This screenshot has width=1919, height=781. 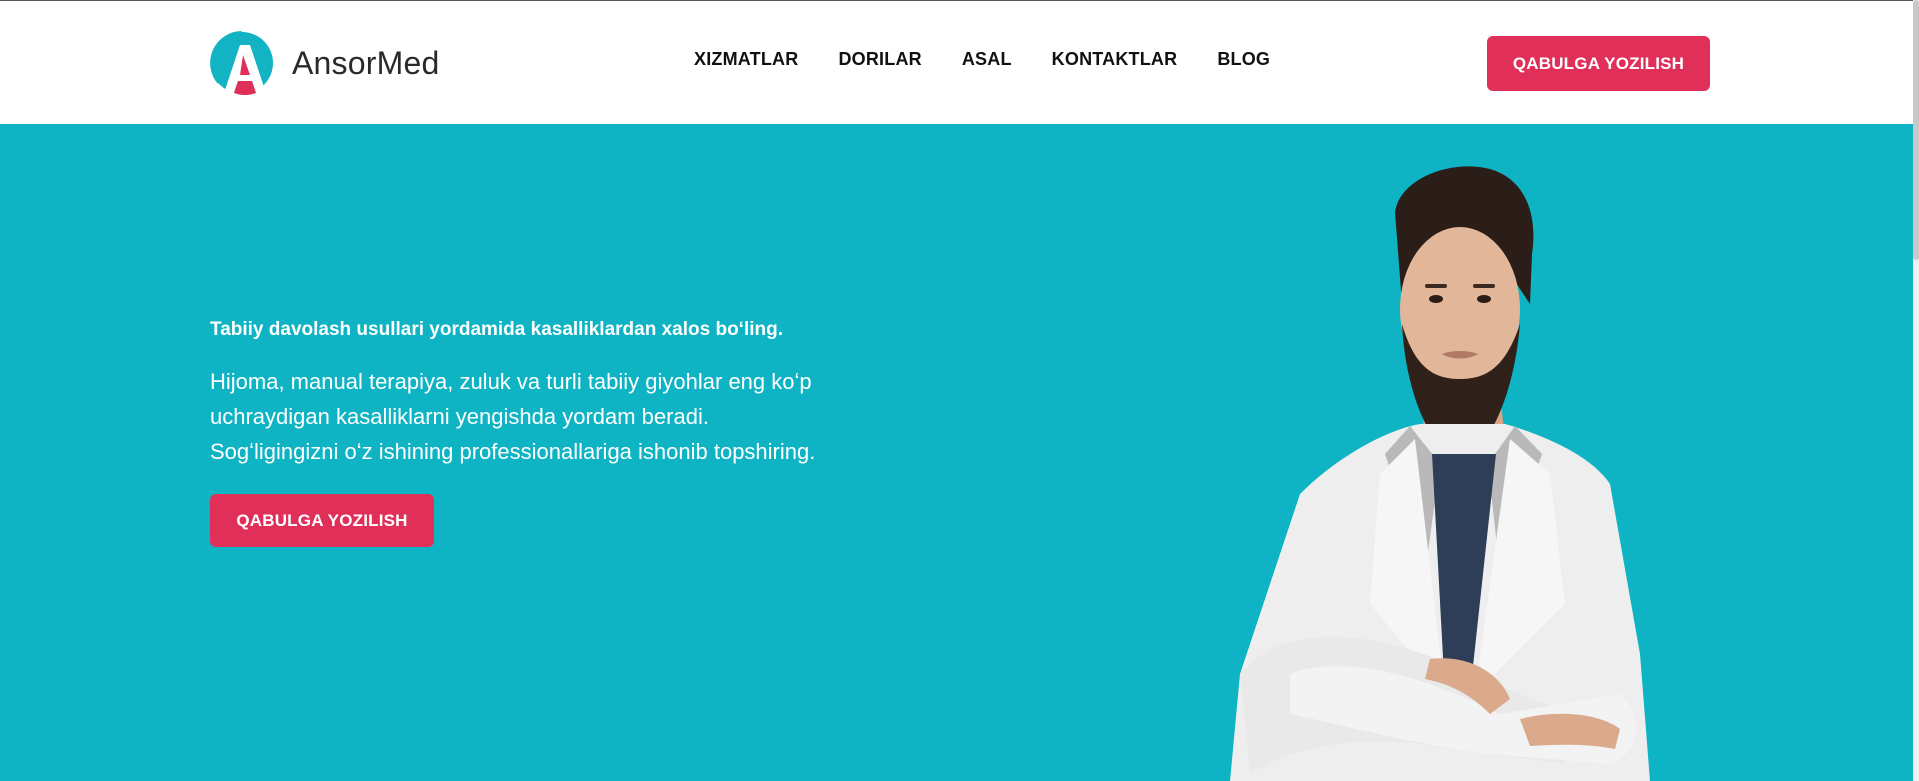 What do you see at coordinates (1598, 63) in the screenshot?
I see `header-appointment-button: QABULGA YOZILISH` at bounding box center [1598, 63].